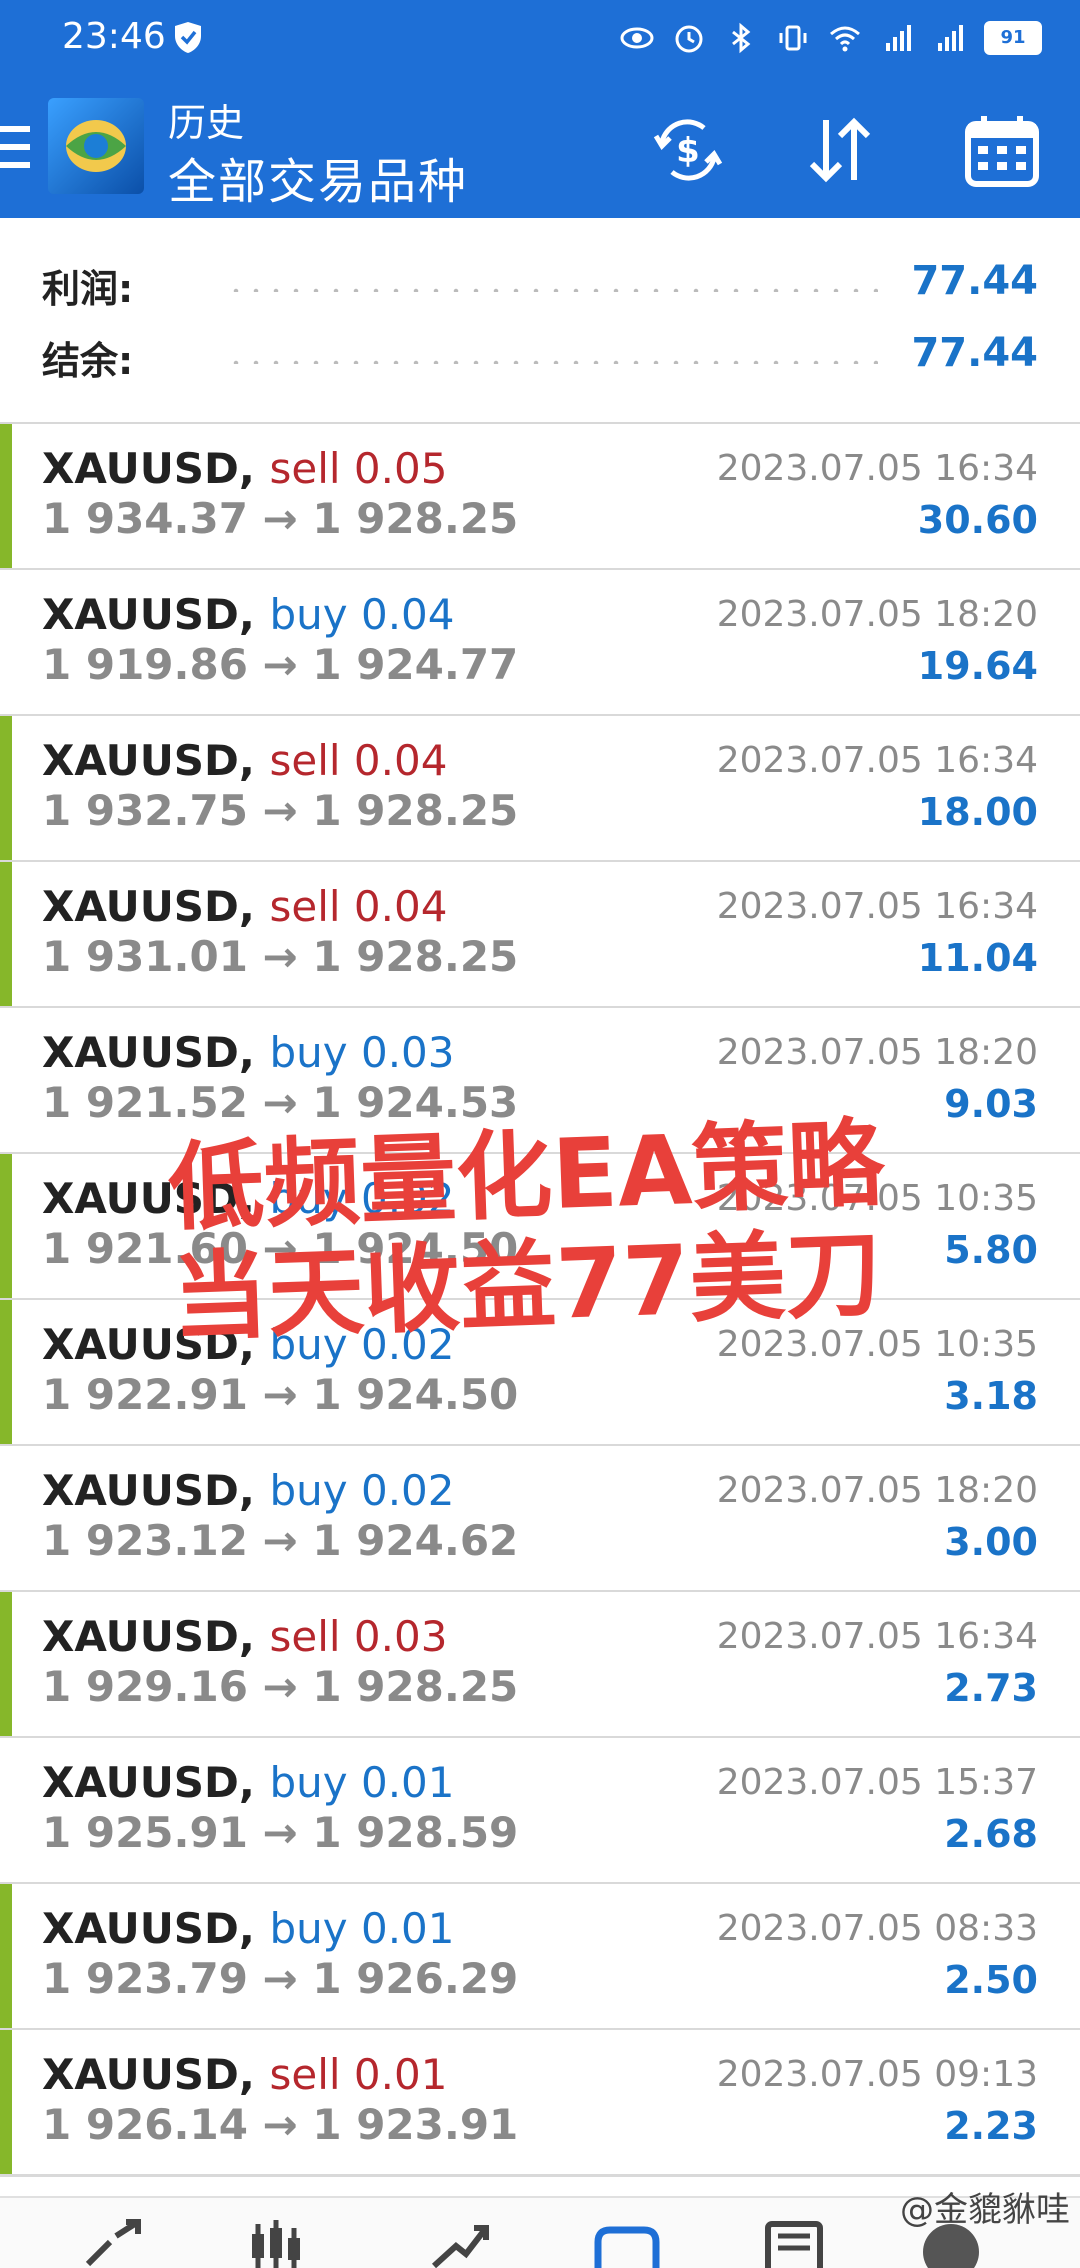  What do you see at coordinates (280, 1686) in the screenshot?
I see `deal-prices: 1 929.16 → 1 928.25` at bounding box center [280, 1686].